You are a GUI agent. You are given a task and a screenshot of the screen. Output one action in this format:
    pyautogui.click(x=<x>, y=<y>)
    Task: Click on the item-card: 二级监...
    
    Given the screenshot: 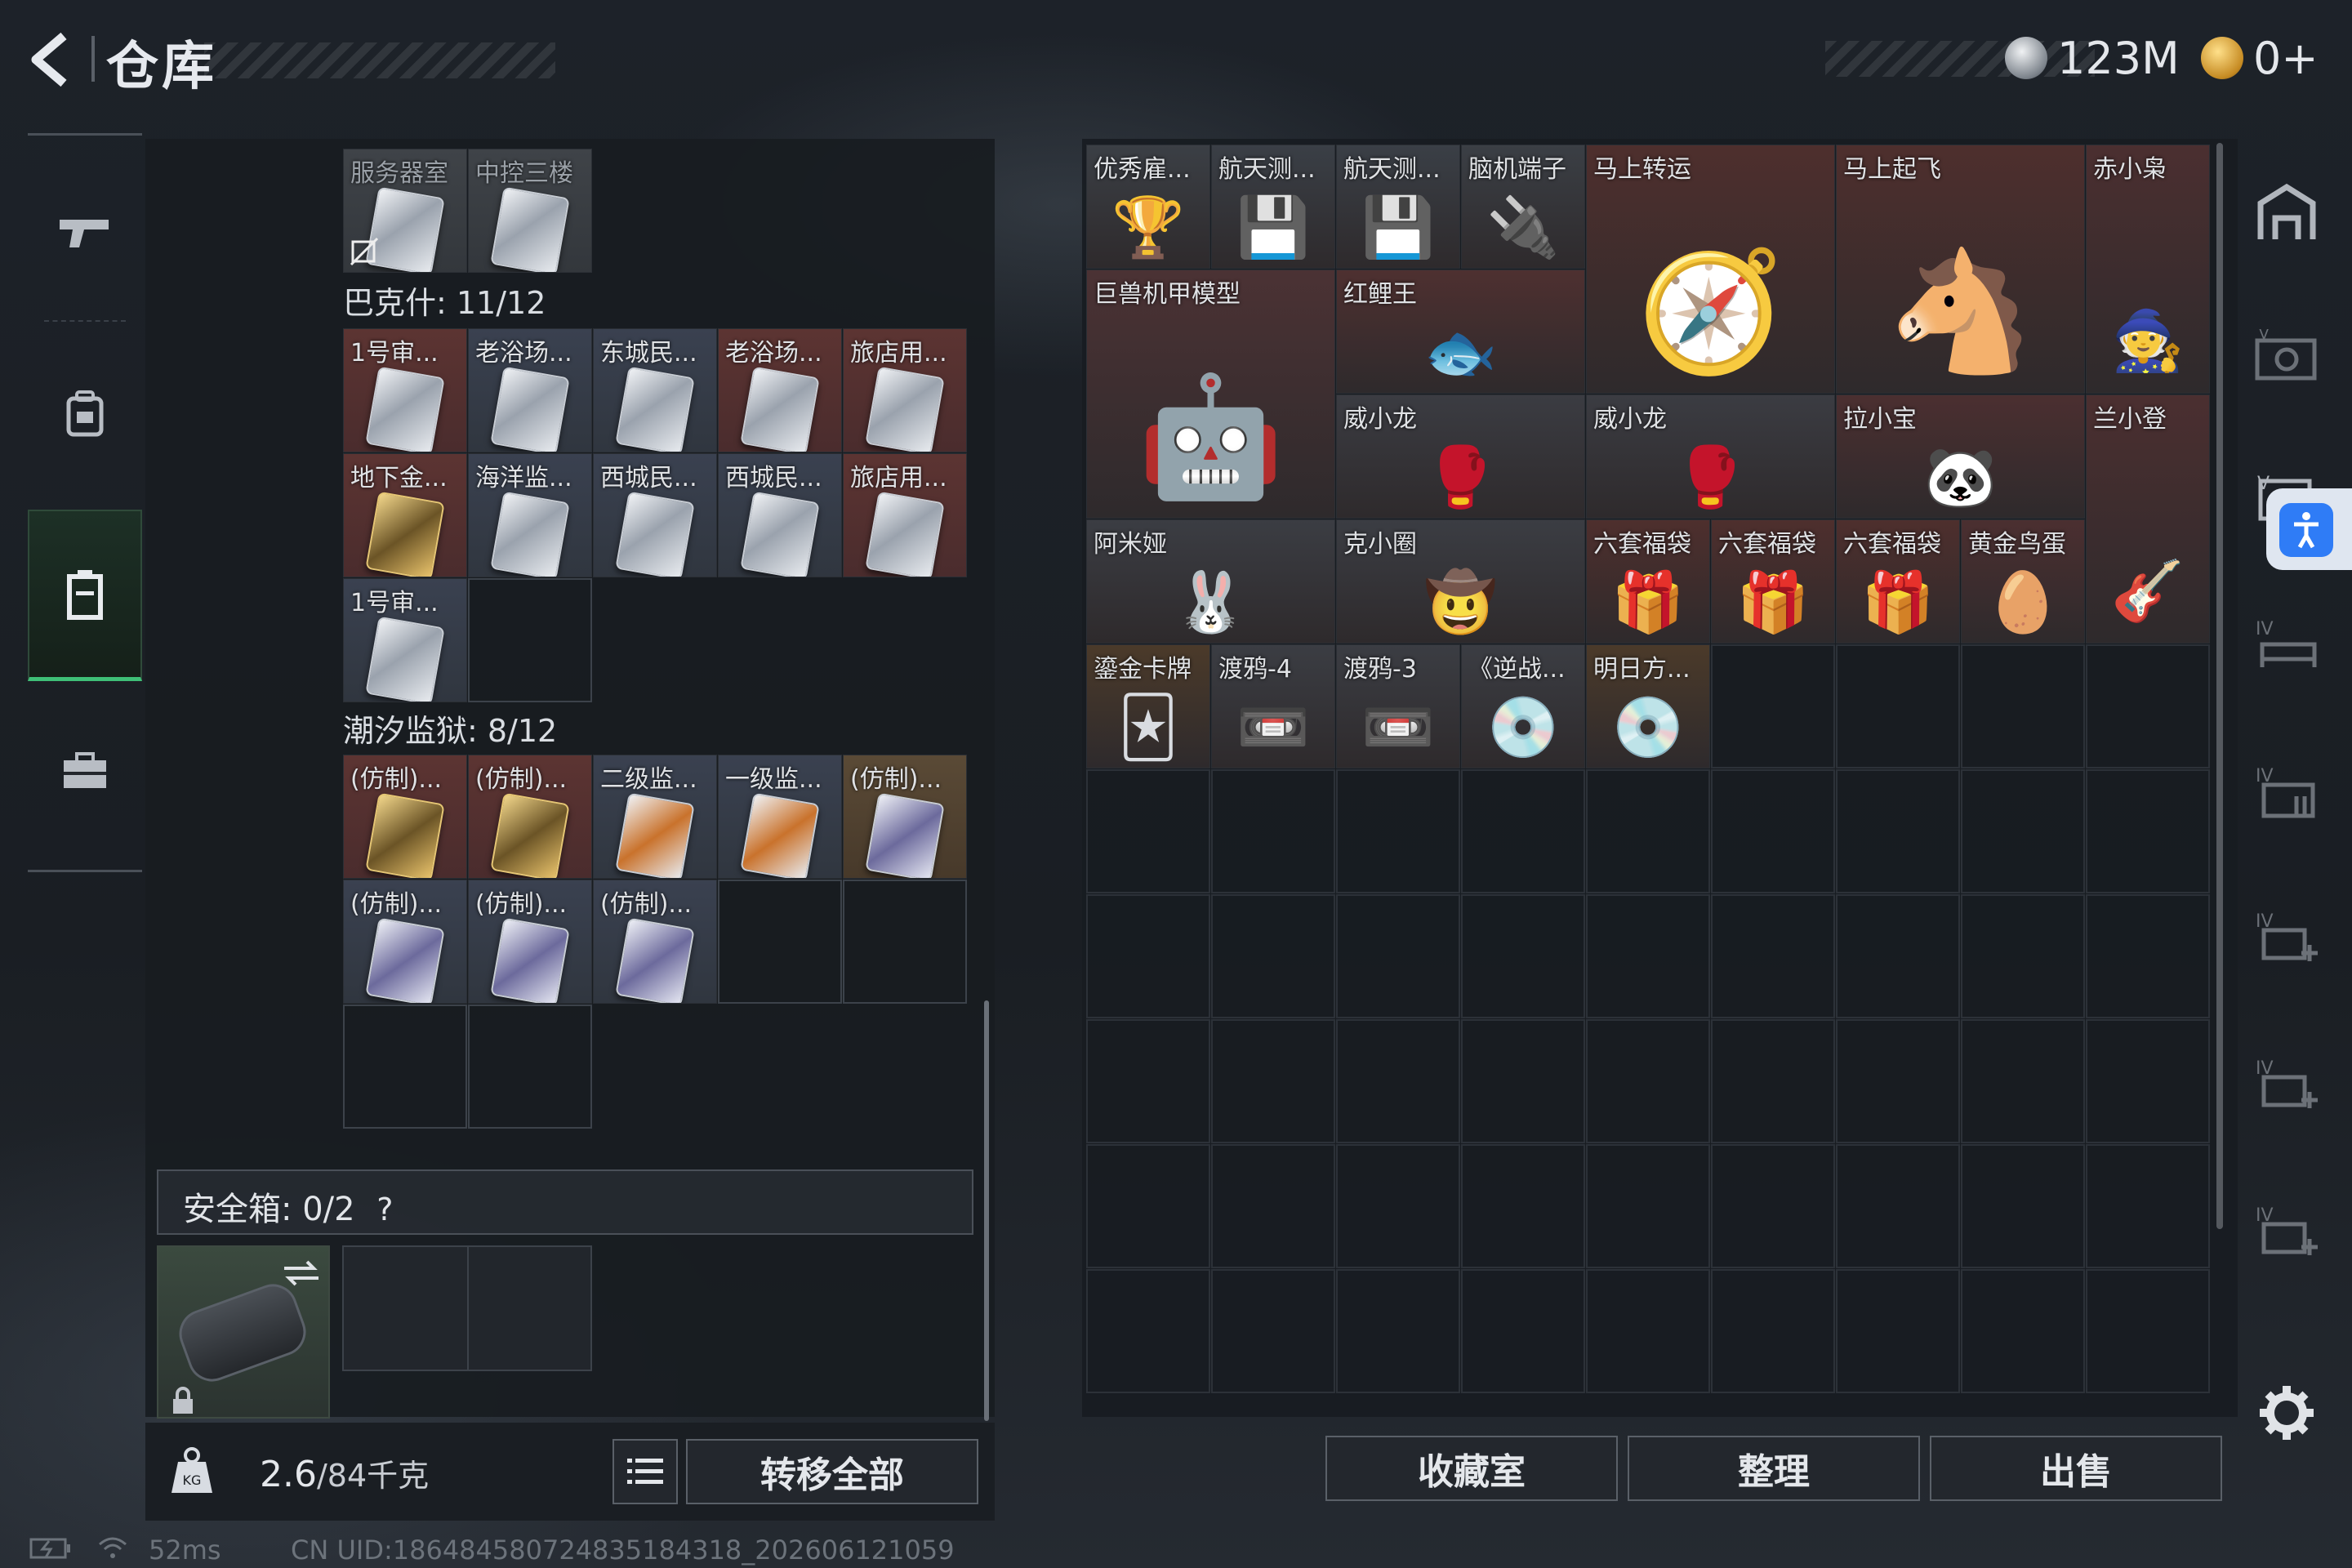 What is the action you would take?
    pyautogui.click(x=655, y=817)
    